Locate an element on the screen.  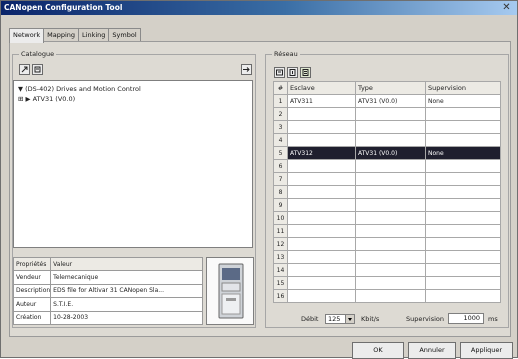
network-row: 2 is located at coordinates (387, 114).